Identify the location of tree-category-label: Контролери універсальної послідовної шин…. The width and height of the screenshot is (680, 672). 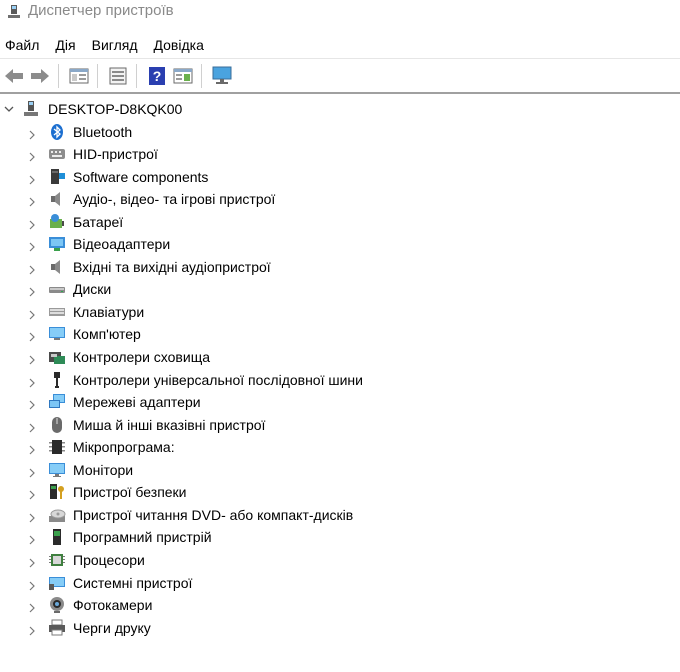
(218, 379).